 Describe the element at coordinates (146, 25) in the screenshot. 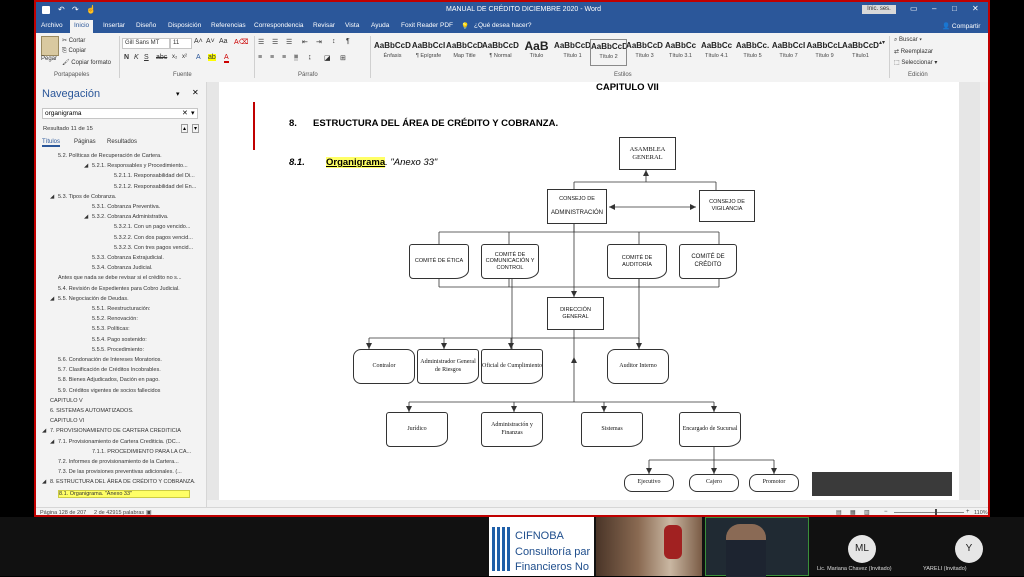

I see `tab-diseno: Diseño` at that location.